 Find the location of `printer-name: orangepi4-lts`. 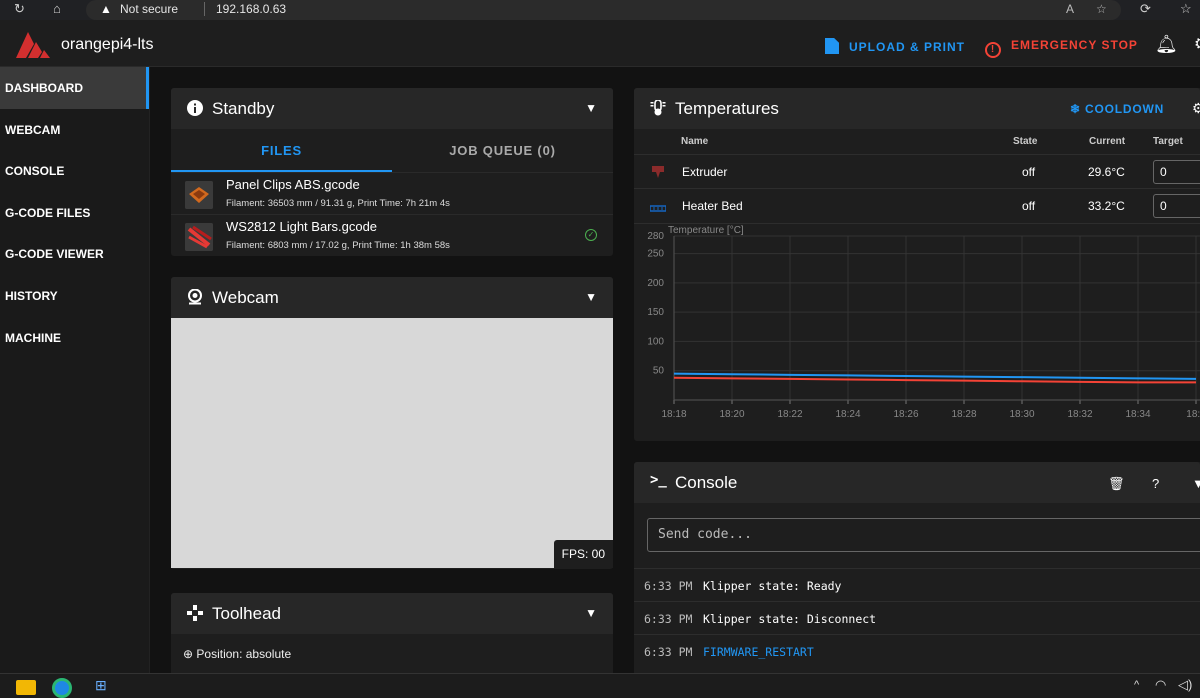

printer-name: orangepi4-lts is located at coordinates (107, 44).